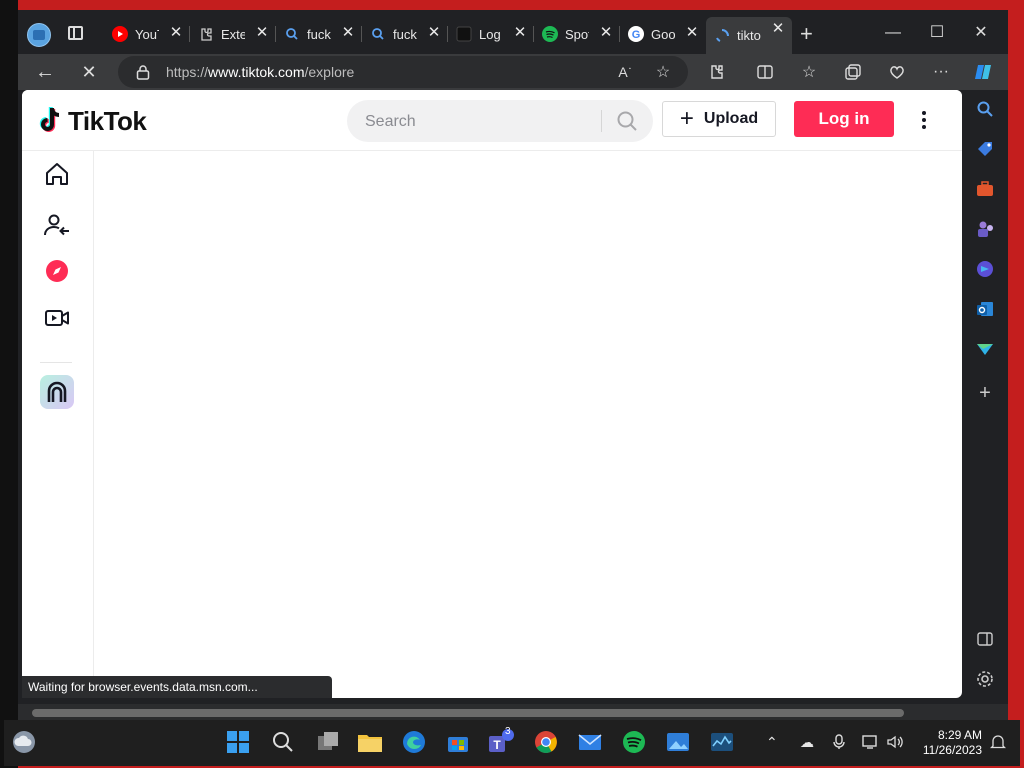 The image size is (1024, 768). What do you see at coordinates (39, 35) in the screenshot?
I see `profile-avatar` at bounding box center [39, 35].